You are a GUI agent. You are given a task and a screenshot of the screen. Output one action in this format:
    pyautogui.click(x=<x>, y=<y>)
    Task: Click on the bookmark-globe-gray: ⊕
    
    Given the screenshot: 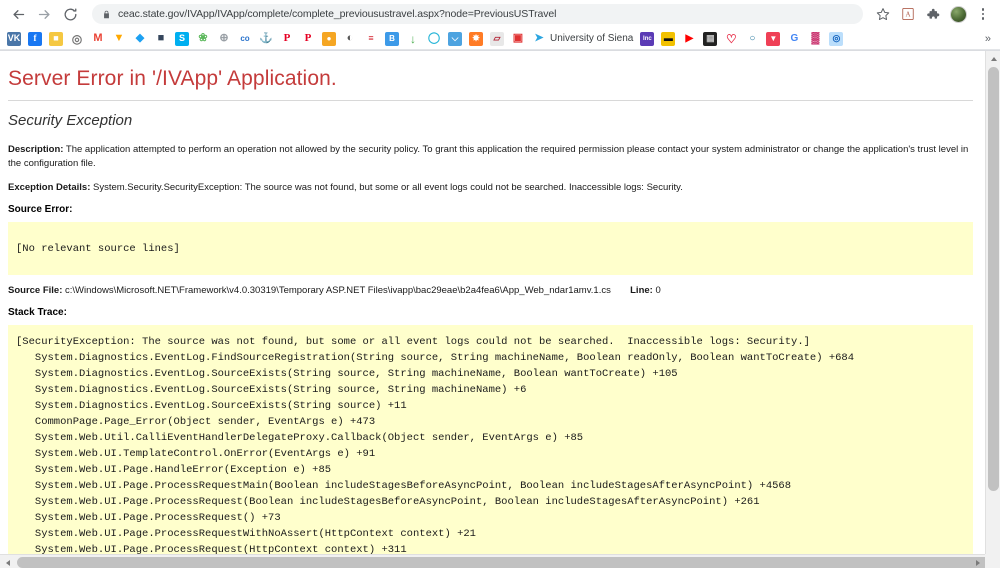 What is the action you would take?
    pyautogui.click(x=224, y=39)
    